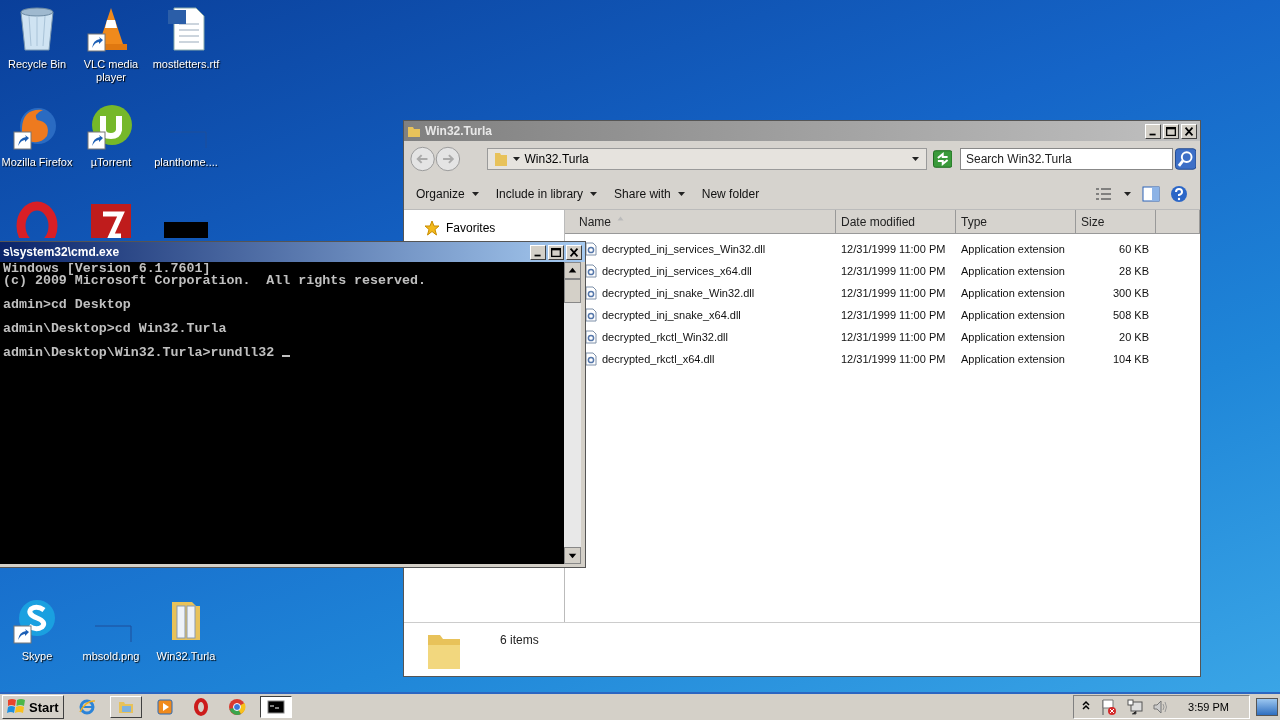  Describe the element at coordinates (62, 252) in the screenshot. I see `window-title: s\system32\cmd.exe` at that location.